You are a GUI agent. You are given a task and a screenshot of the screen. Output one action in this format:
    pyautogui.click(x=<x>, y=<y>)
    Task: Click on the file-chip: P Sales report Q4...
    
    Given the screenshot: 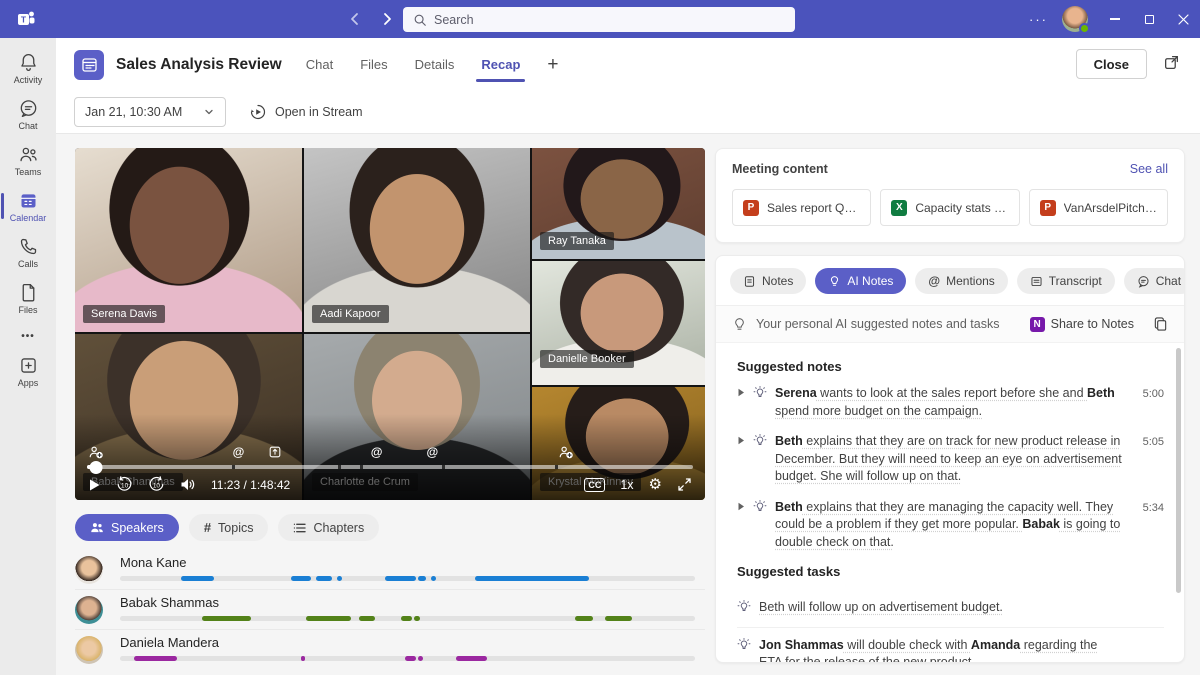 What is the action you would take?
    pyautogui.click(x=802, y=207)
    